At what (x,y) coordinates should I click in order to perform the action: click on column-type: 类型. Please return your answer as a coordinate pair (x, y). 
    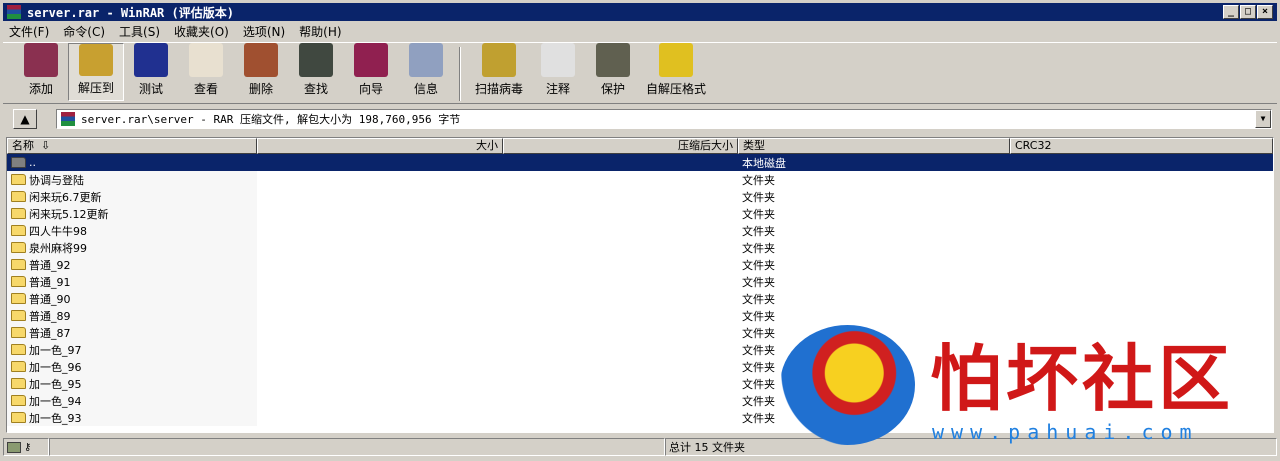
    Looking at the image, I should click on (874, 146).